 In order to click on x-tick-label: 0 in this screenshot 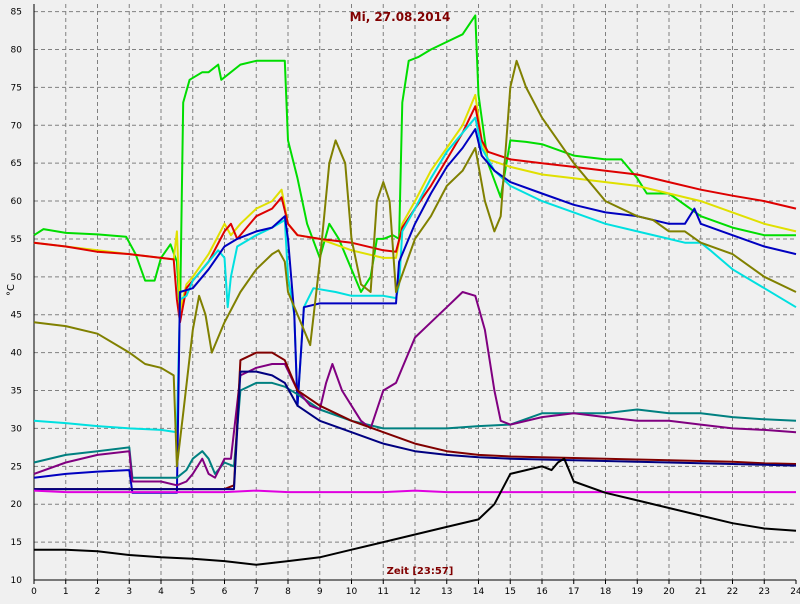, I will do `click(34, 592)`.